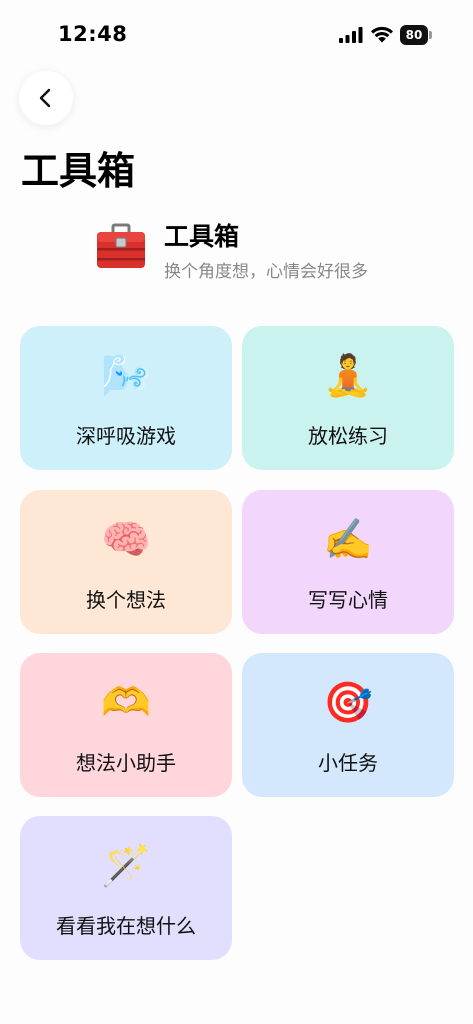 The height and width of the screenshot is (1024, 473). I want to click on back-button, so click(46, 98).